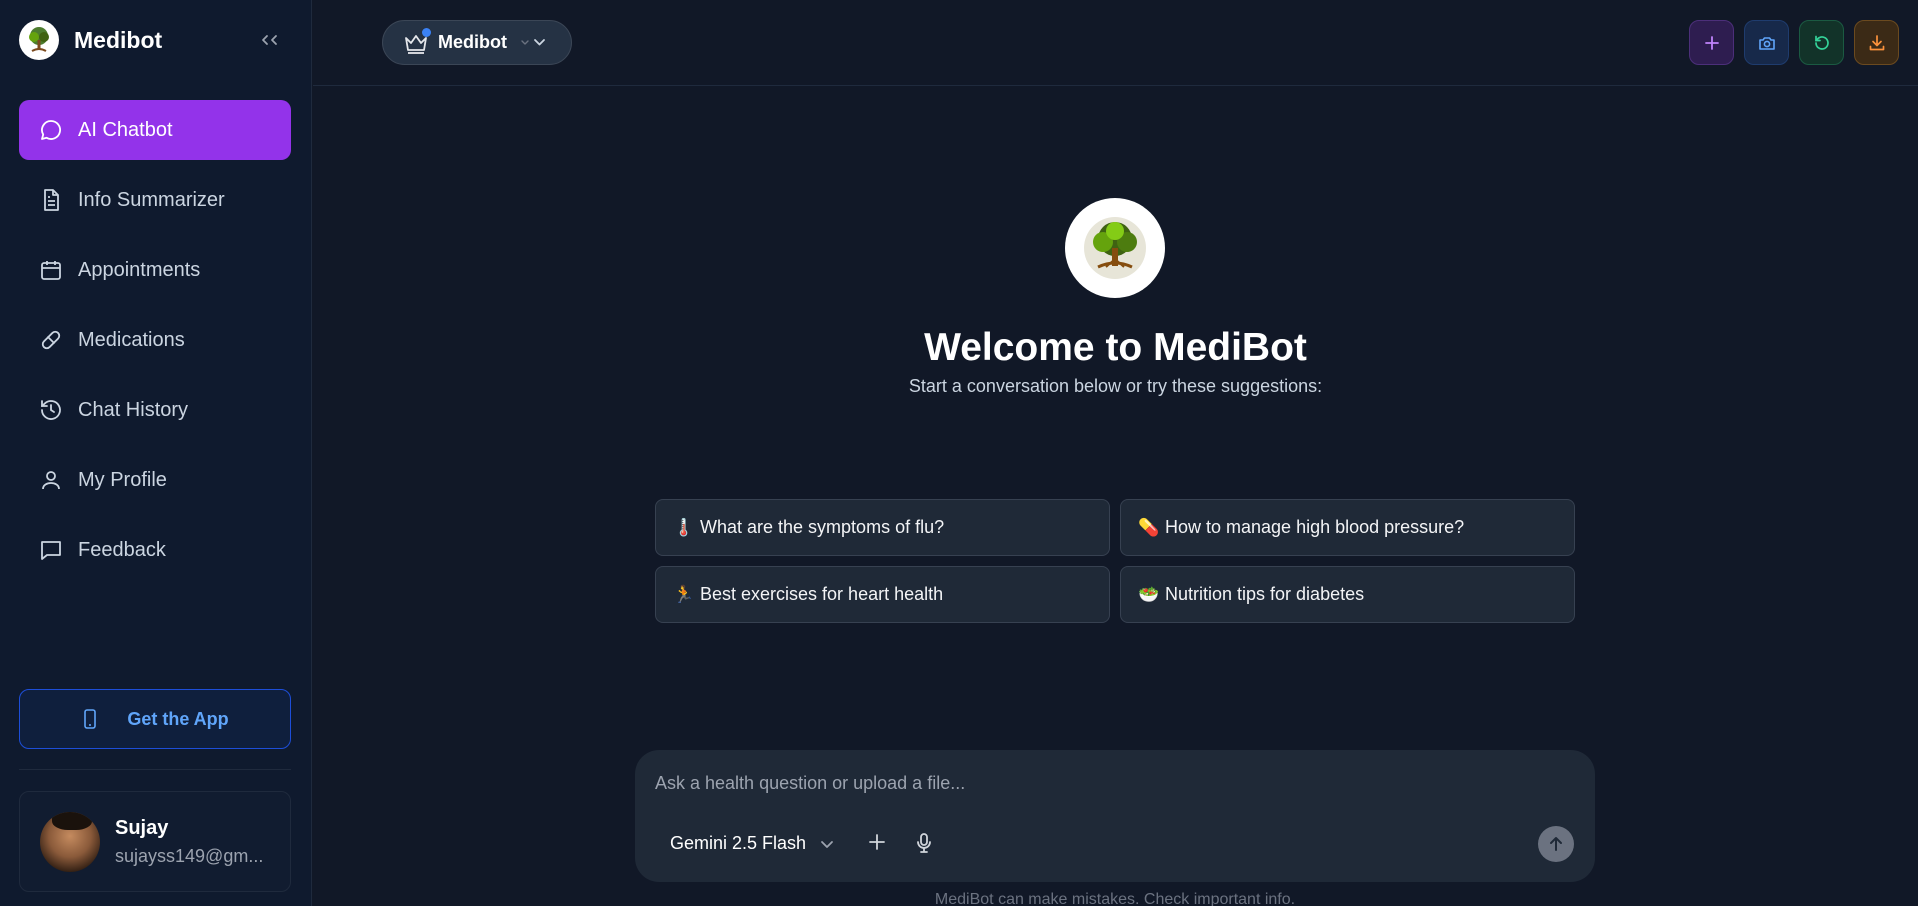 The width and height of the screenshot is (1918, 906). What do you see at coordinates (1315, 527) in the screenshot?
I see `suggestion-text: How to manage high blood pressure?` at bounding box center [1315, 527].